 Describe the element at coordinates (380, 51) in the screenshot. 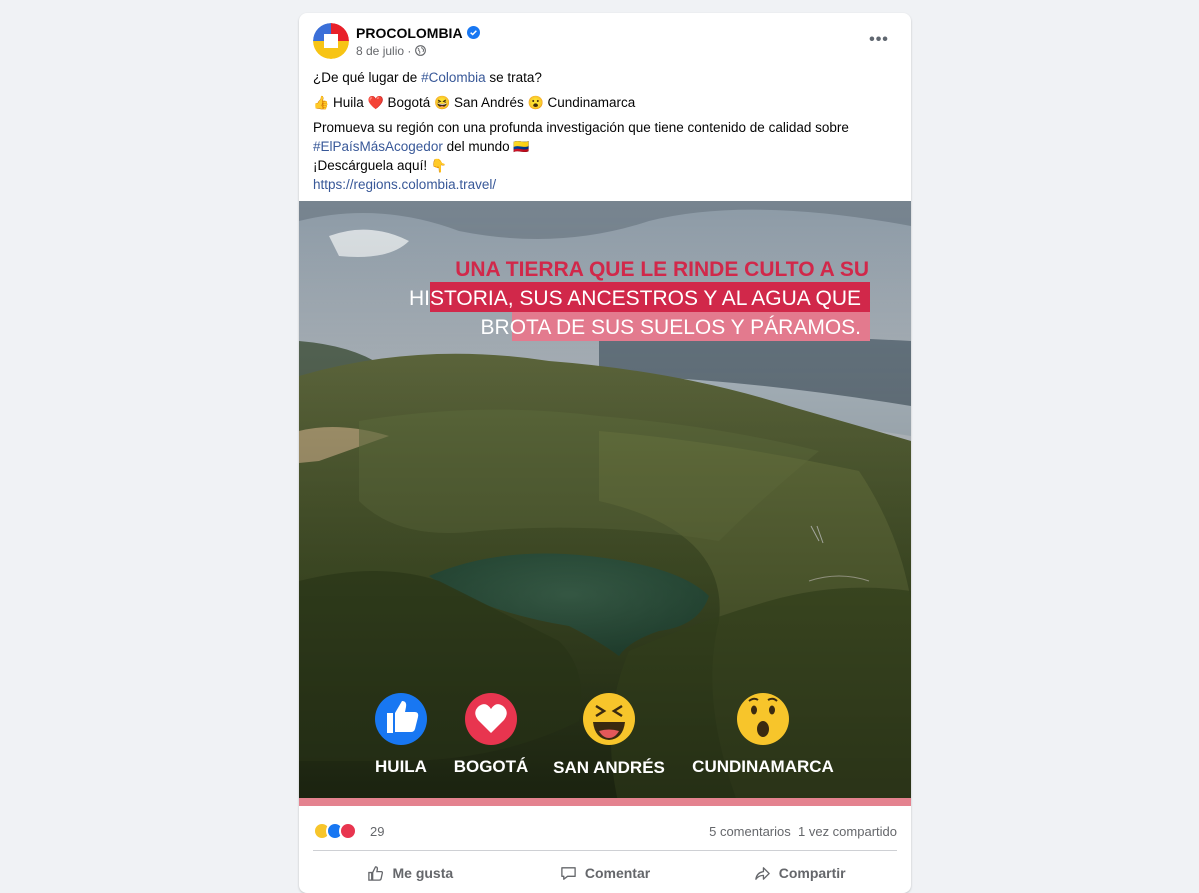

I see `post-date: 8 de julio` at that location.